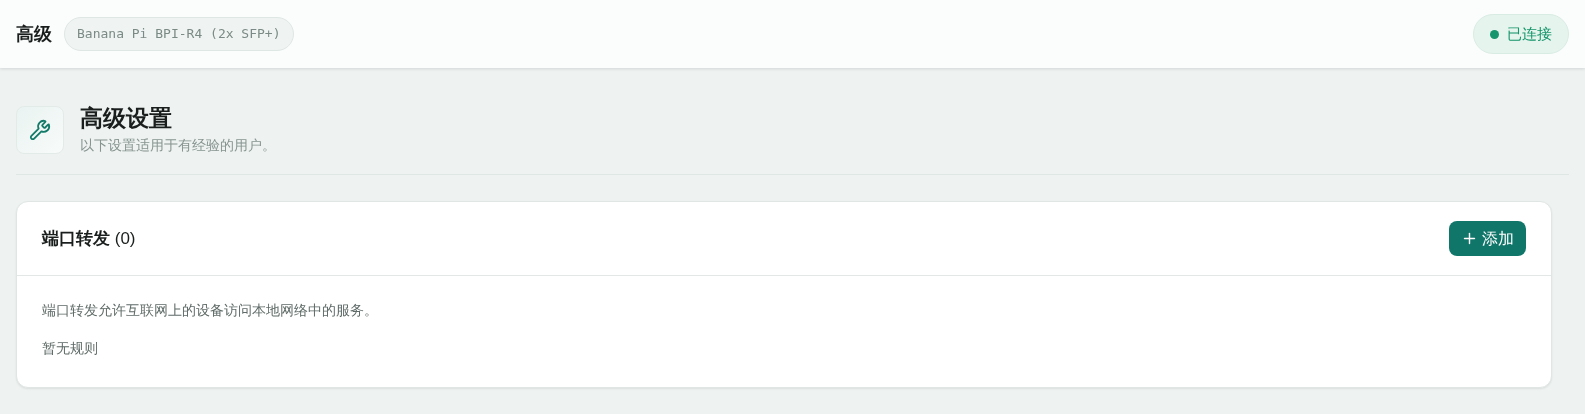 This screenshot has height=414, width=1585. Describe the element at coordinates (34, 34) in the screenshot. I see `page-title: 高级` at that location.